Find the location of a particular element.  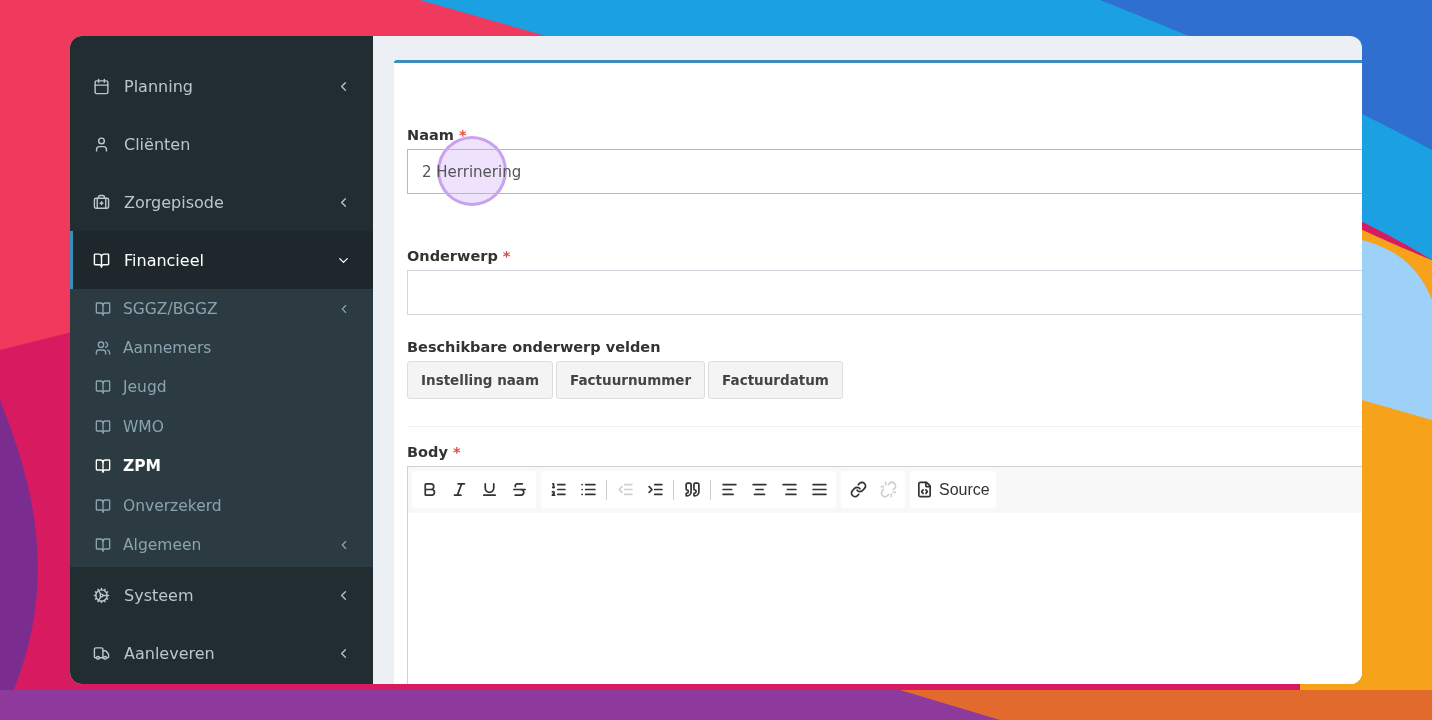

bullet-list-icon is located at coordinates (588, 489).